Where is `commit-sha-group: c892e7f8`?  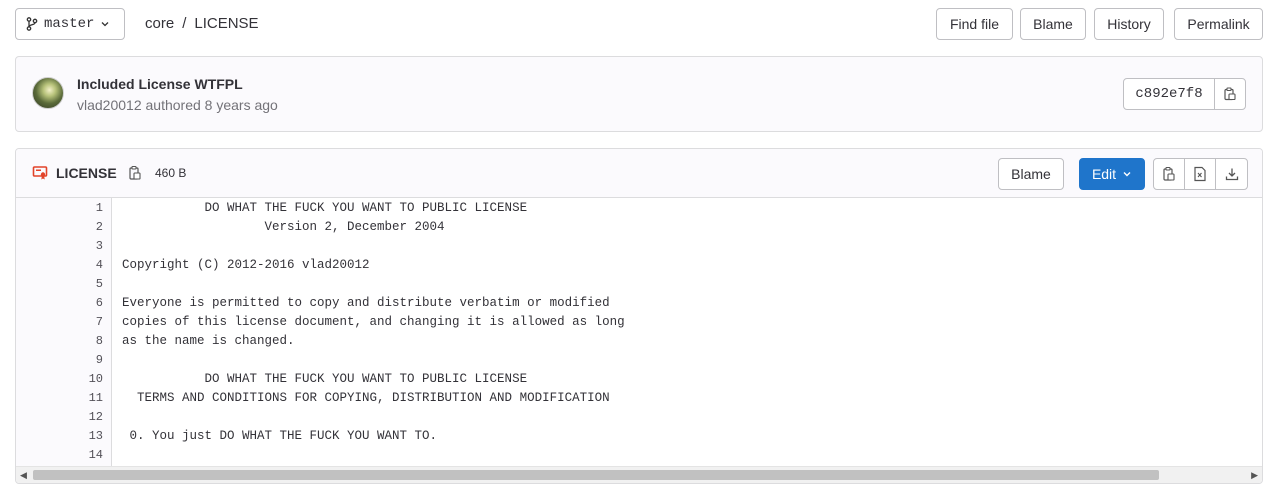
commit-sha-group: c892e7f8 is located at coordinates (1184, 94).